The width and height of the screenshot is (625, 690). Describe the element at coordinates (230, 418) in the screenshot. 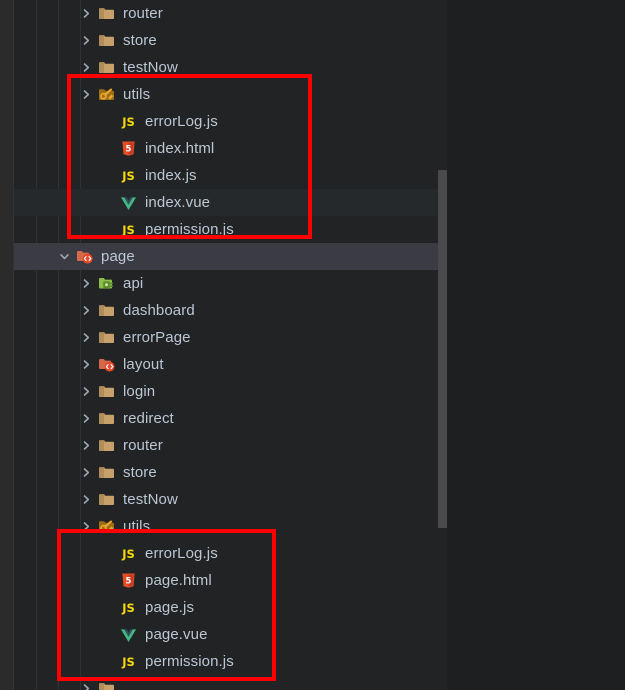

I see `tree-row: redirect` at that location.